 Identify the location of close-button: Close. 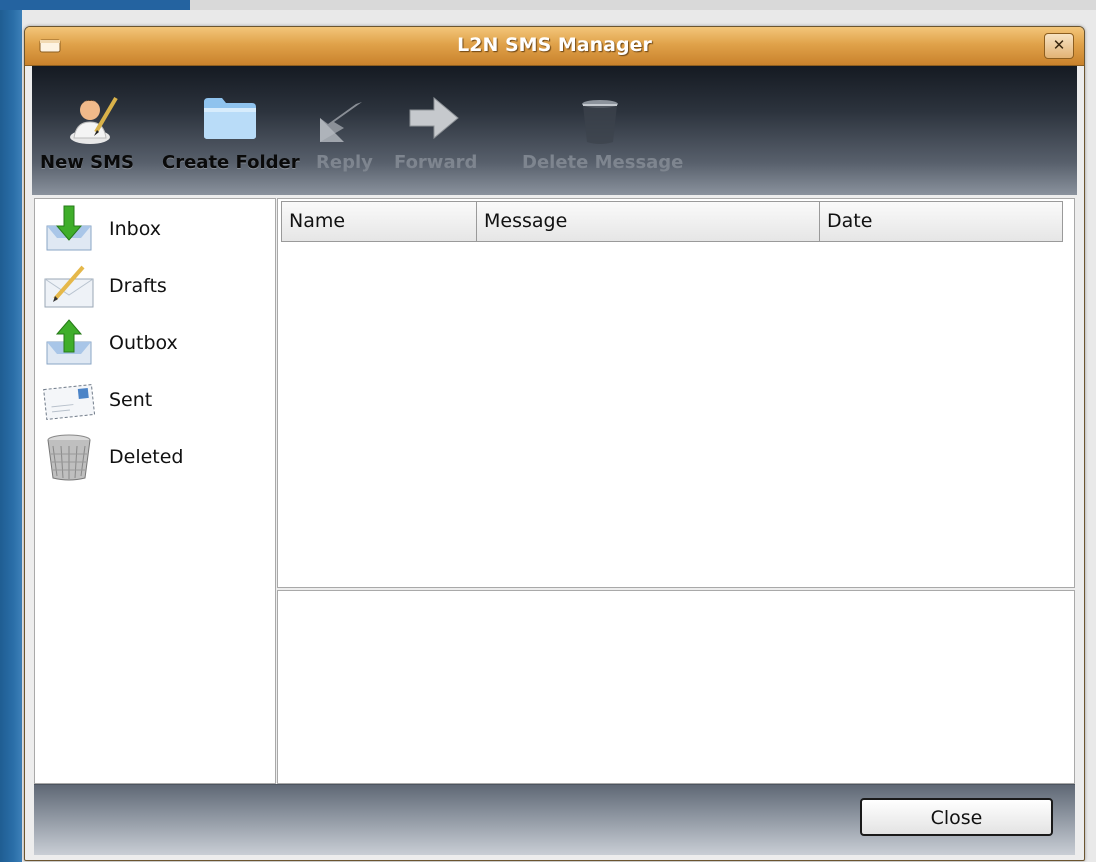
(956, 817).